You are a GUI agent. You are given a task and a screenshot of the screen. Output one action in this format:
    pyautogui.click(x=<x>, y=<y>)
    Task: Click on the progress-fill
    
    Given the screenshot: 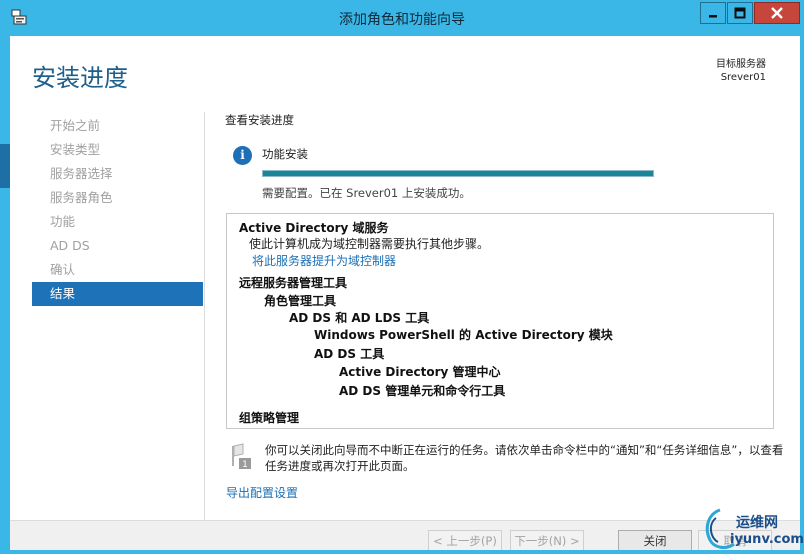 What is the action you would take?
    pyautogui.click(x=458, y=173)
    